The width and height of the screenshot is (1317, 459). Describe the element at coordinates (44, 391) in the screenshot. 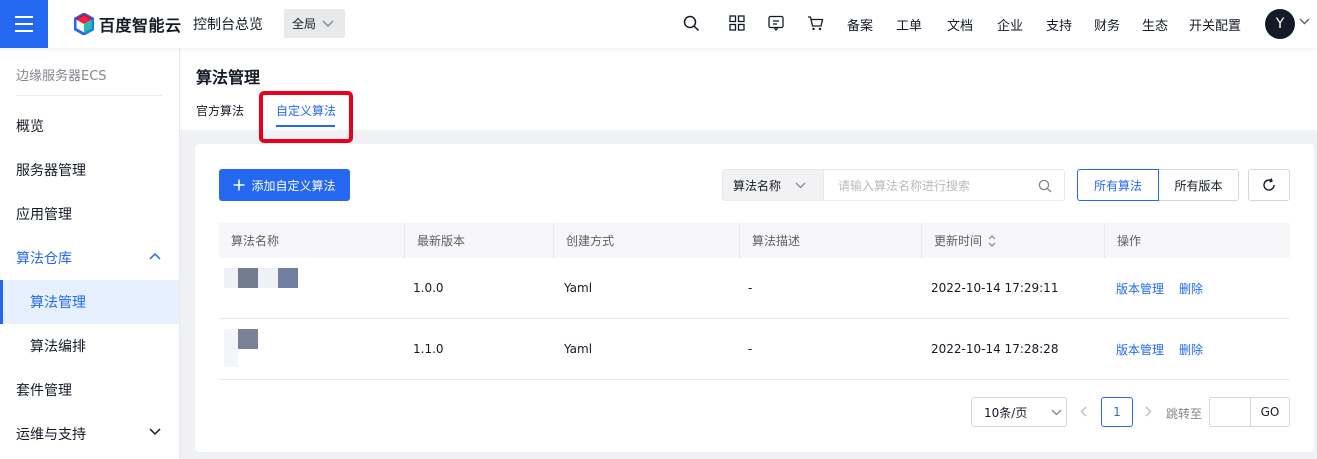

I see `sidebar-item-label: 套件管理` at that location.